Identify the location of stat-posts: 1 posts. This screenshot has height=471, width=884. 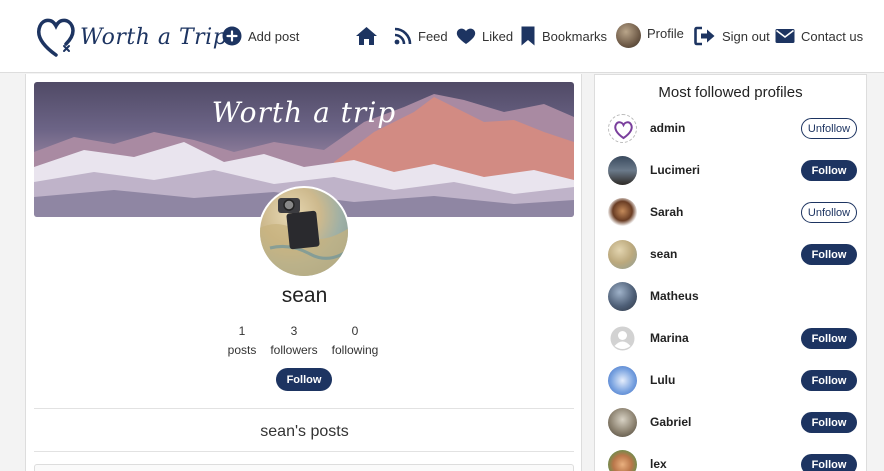
(242, 341).